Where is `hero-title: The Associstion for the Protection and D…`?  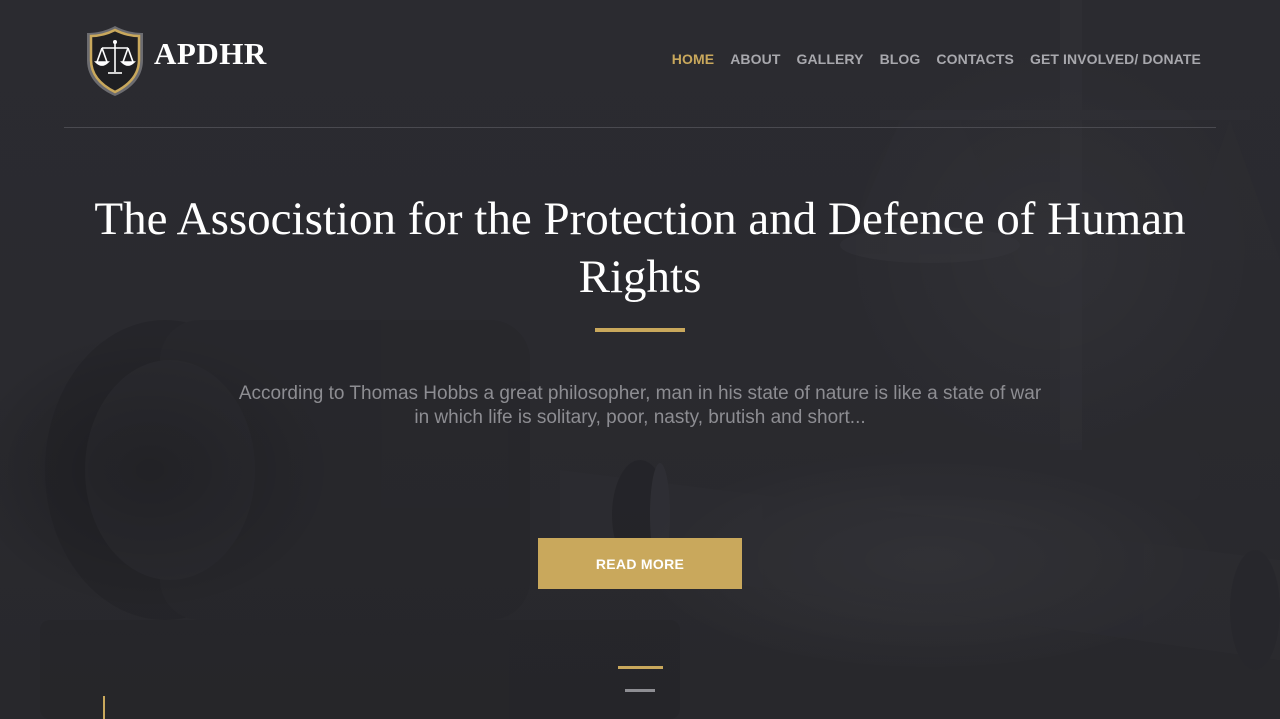 hero-title: The Associstion for the Protection and D… is located at coordinates (640, 248).